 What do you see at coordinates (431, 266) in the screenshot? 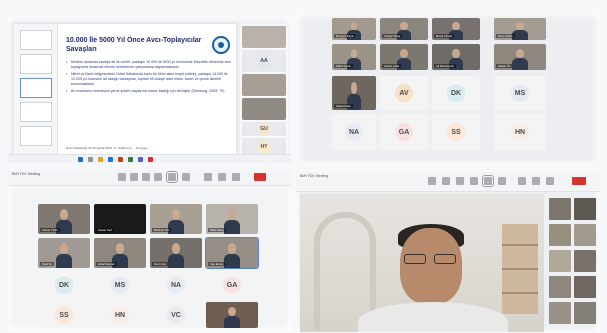
I see `speaker-face` at bounding box center [431, 266].